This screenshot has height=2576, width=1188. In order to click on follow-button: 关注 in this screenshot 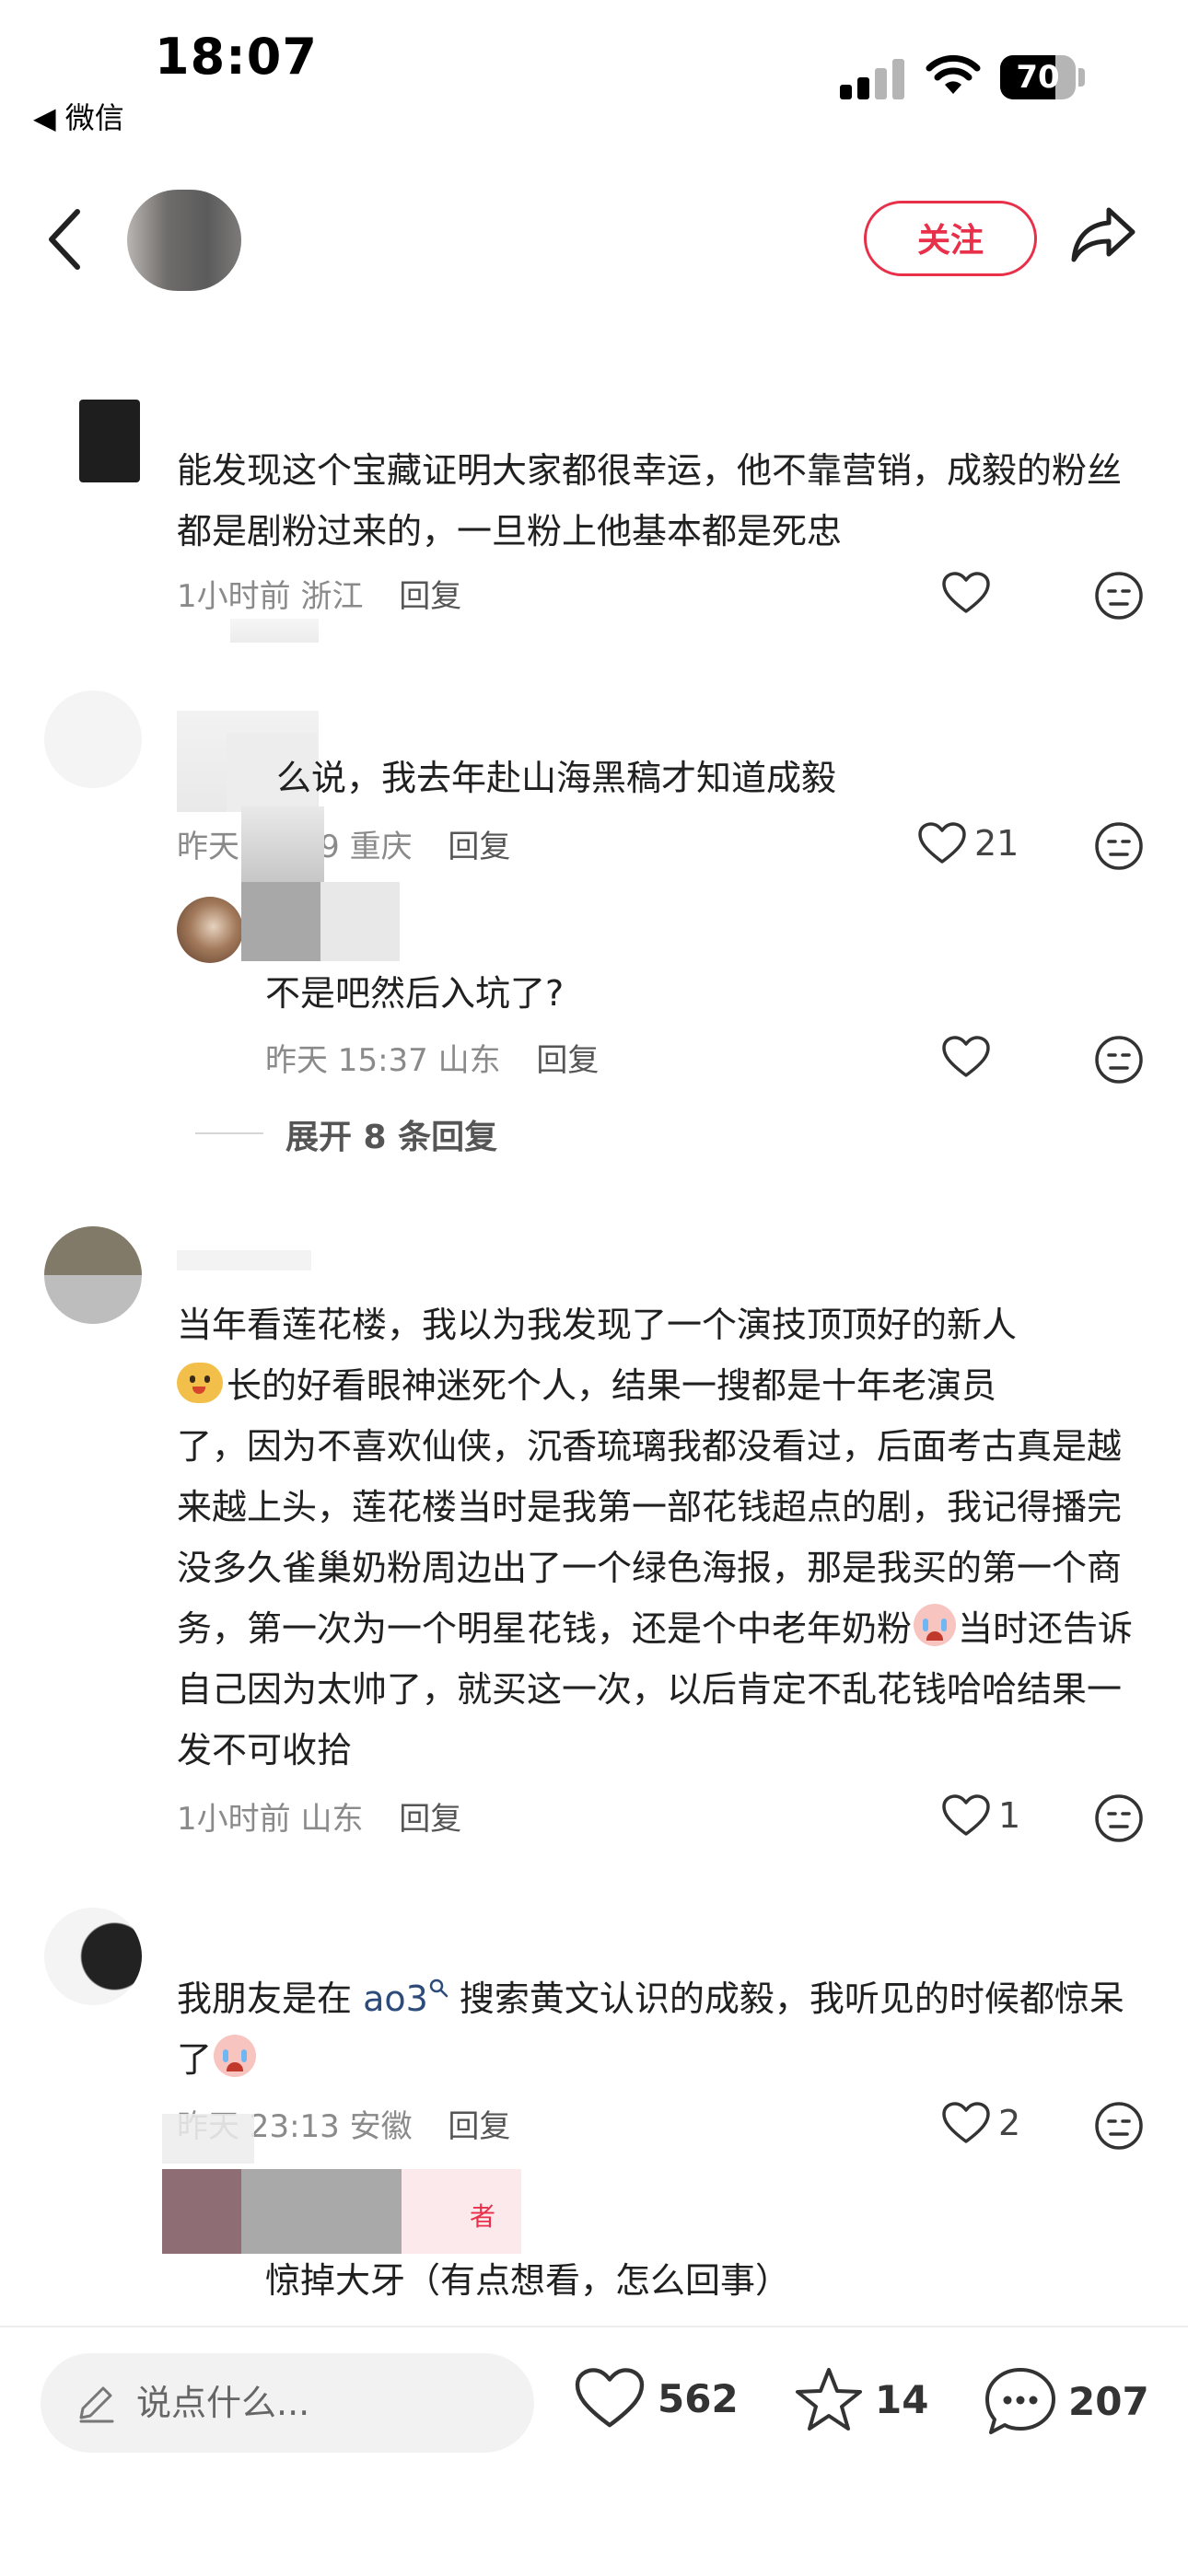, I will do `click(951, 238)`.